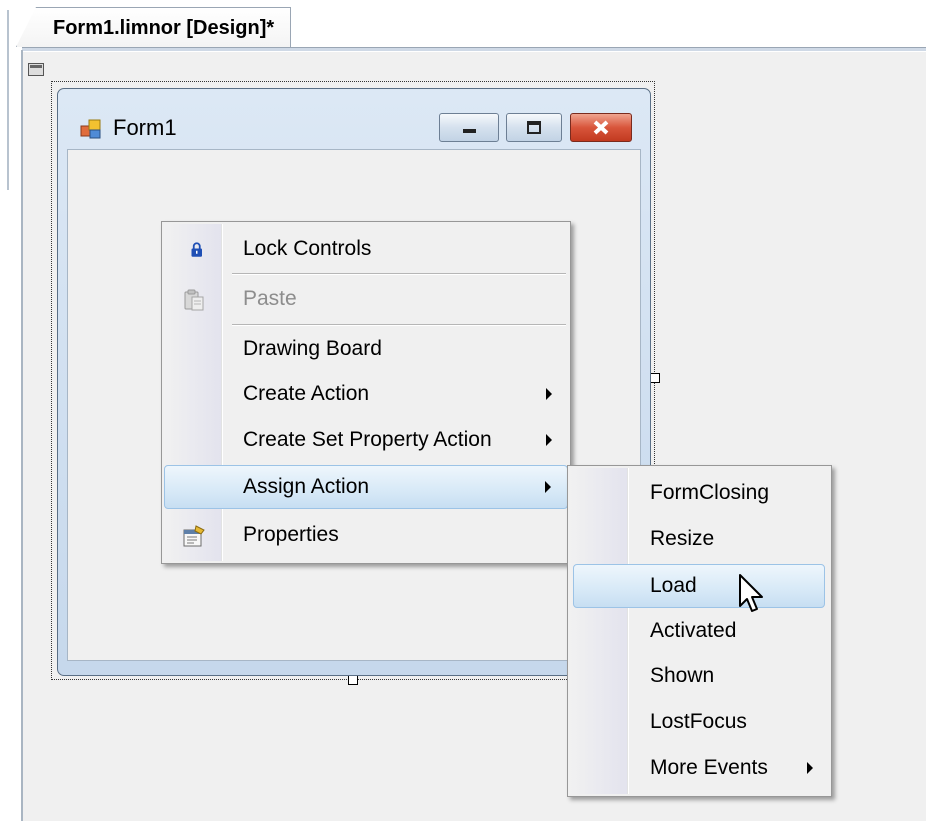 The image size is (926, 821). I want to click on resize-handle-right, so click(655, 378).